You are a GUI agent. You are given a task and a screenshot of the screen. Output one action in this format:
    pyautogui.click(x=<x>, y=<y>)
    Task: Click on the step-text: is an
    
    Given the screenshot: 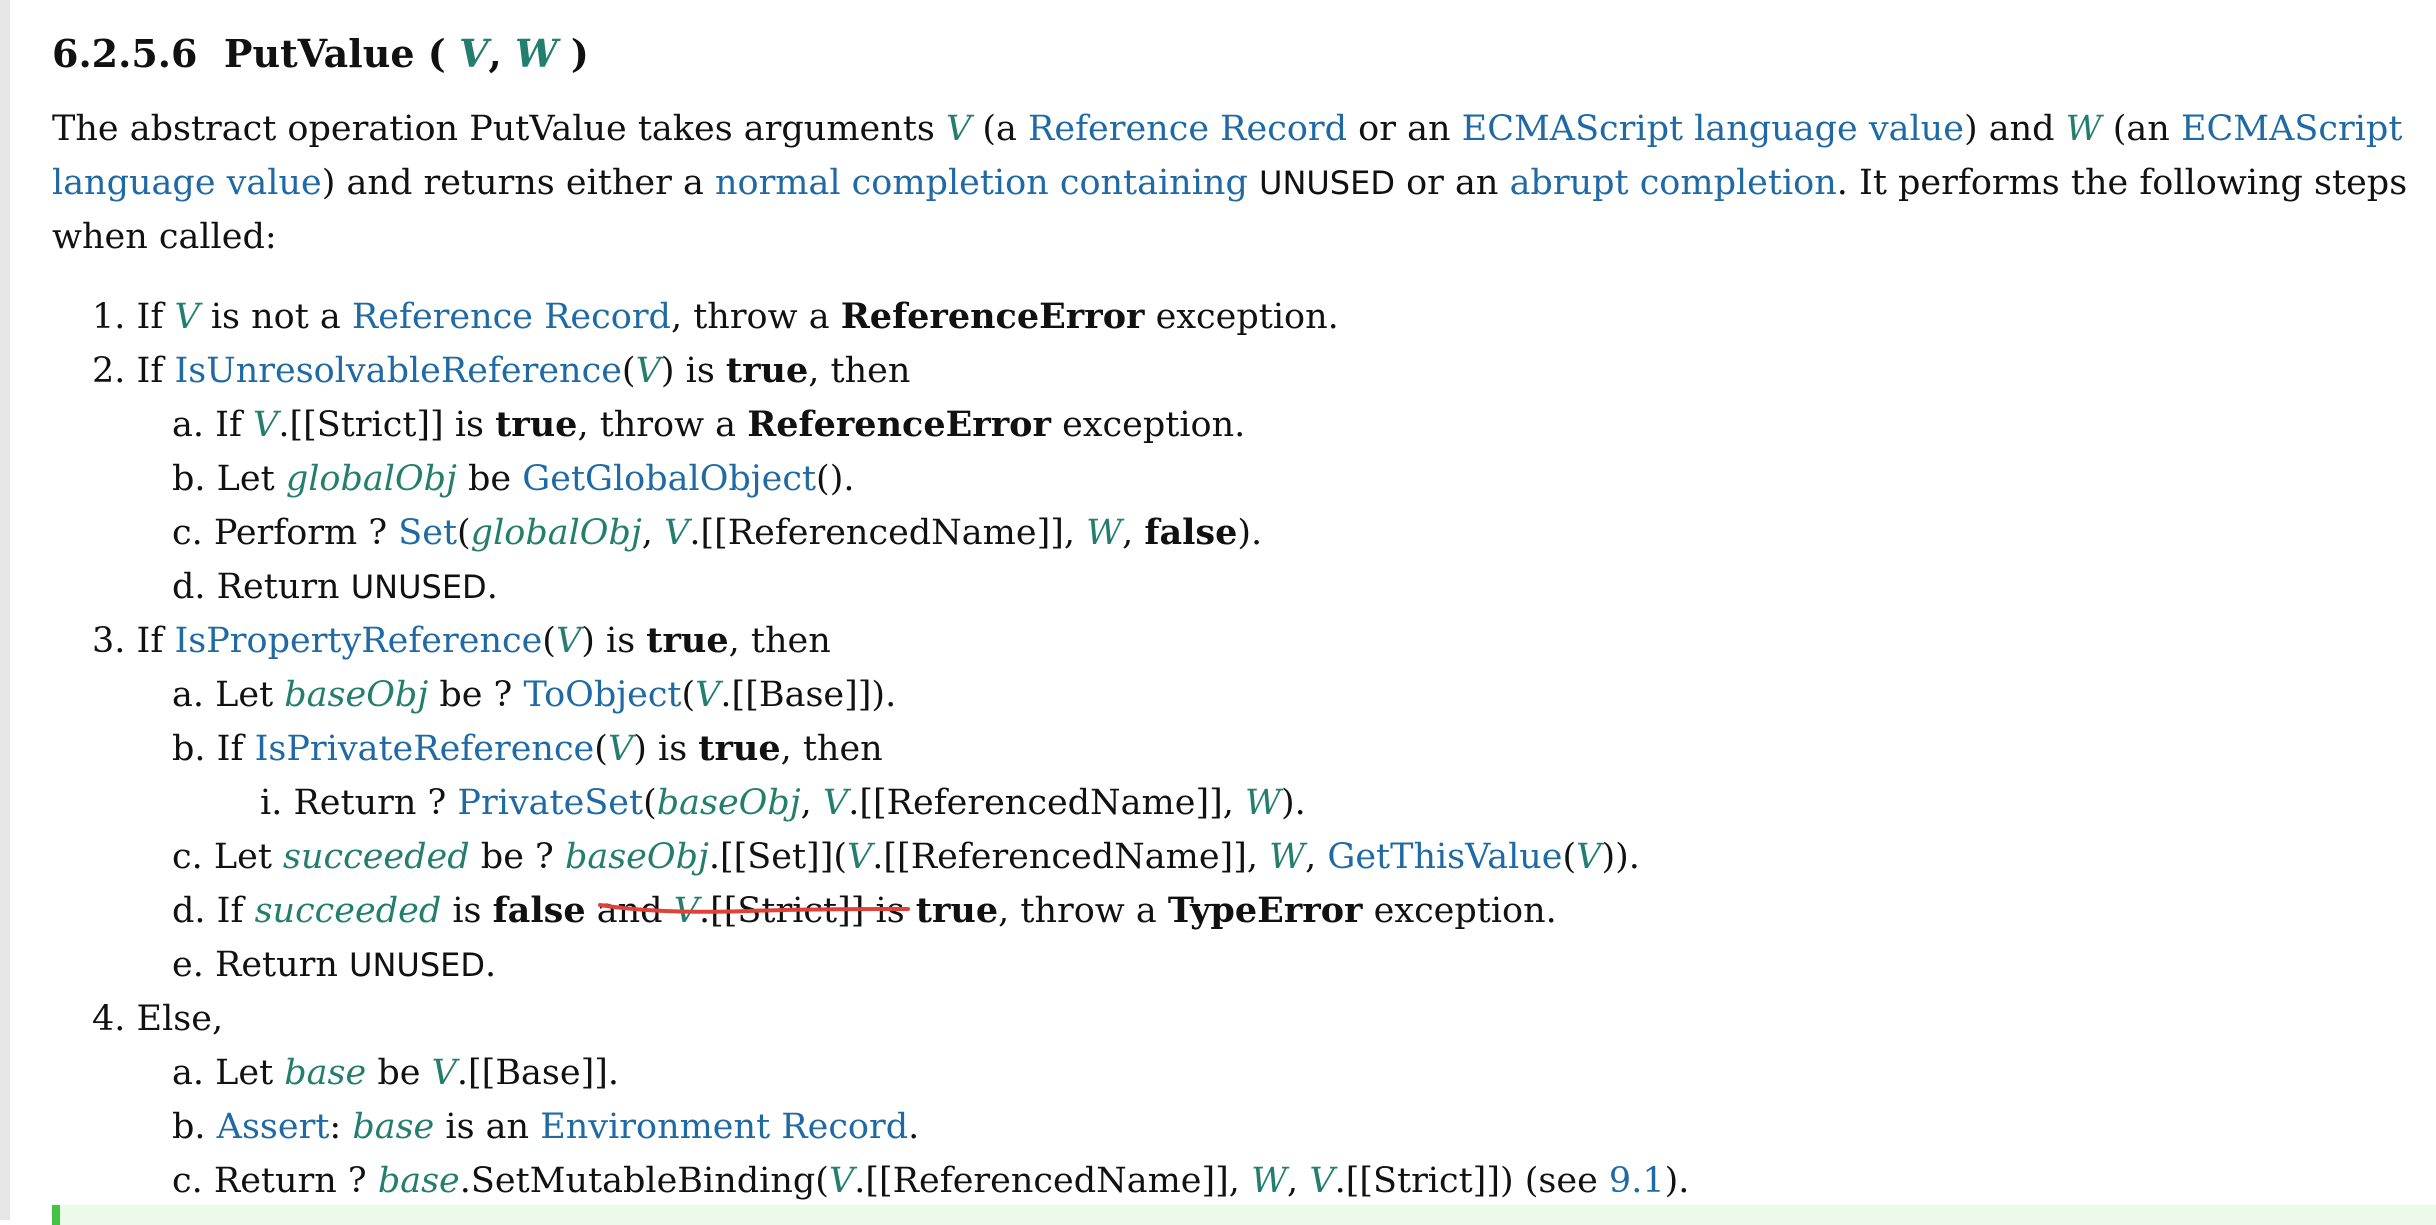 What is the action you would take?
    pyautogui.click(x=487, y=1127)
    